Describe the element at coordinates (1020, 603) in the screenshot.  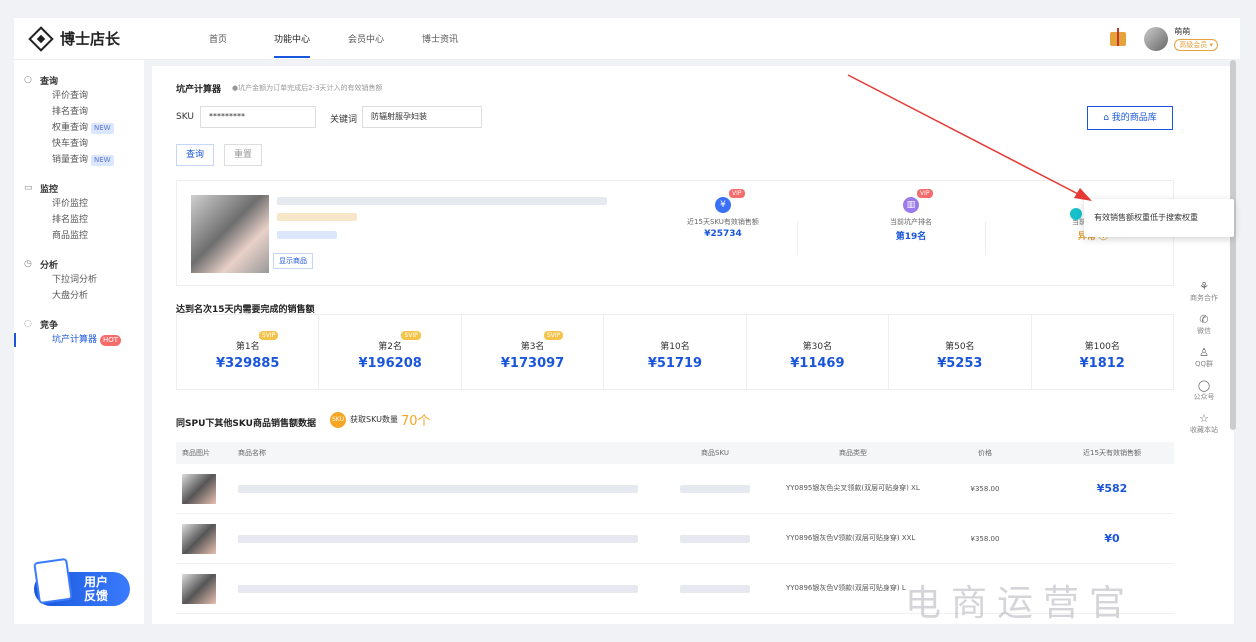
I see `watermark: 电商运营官` at that location.